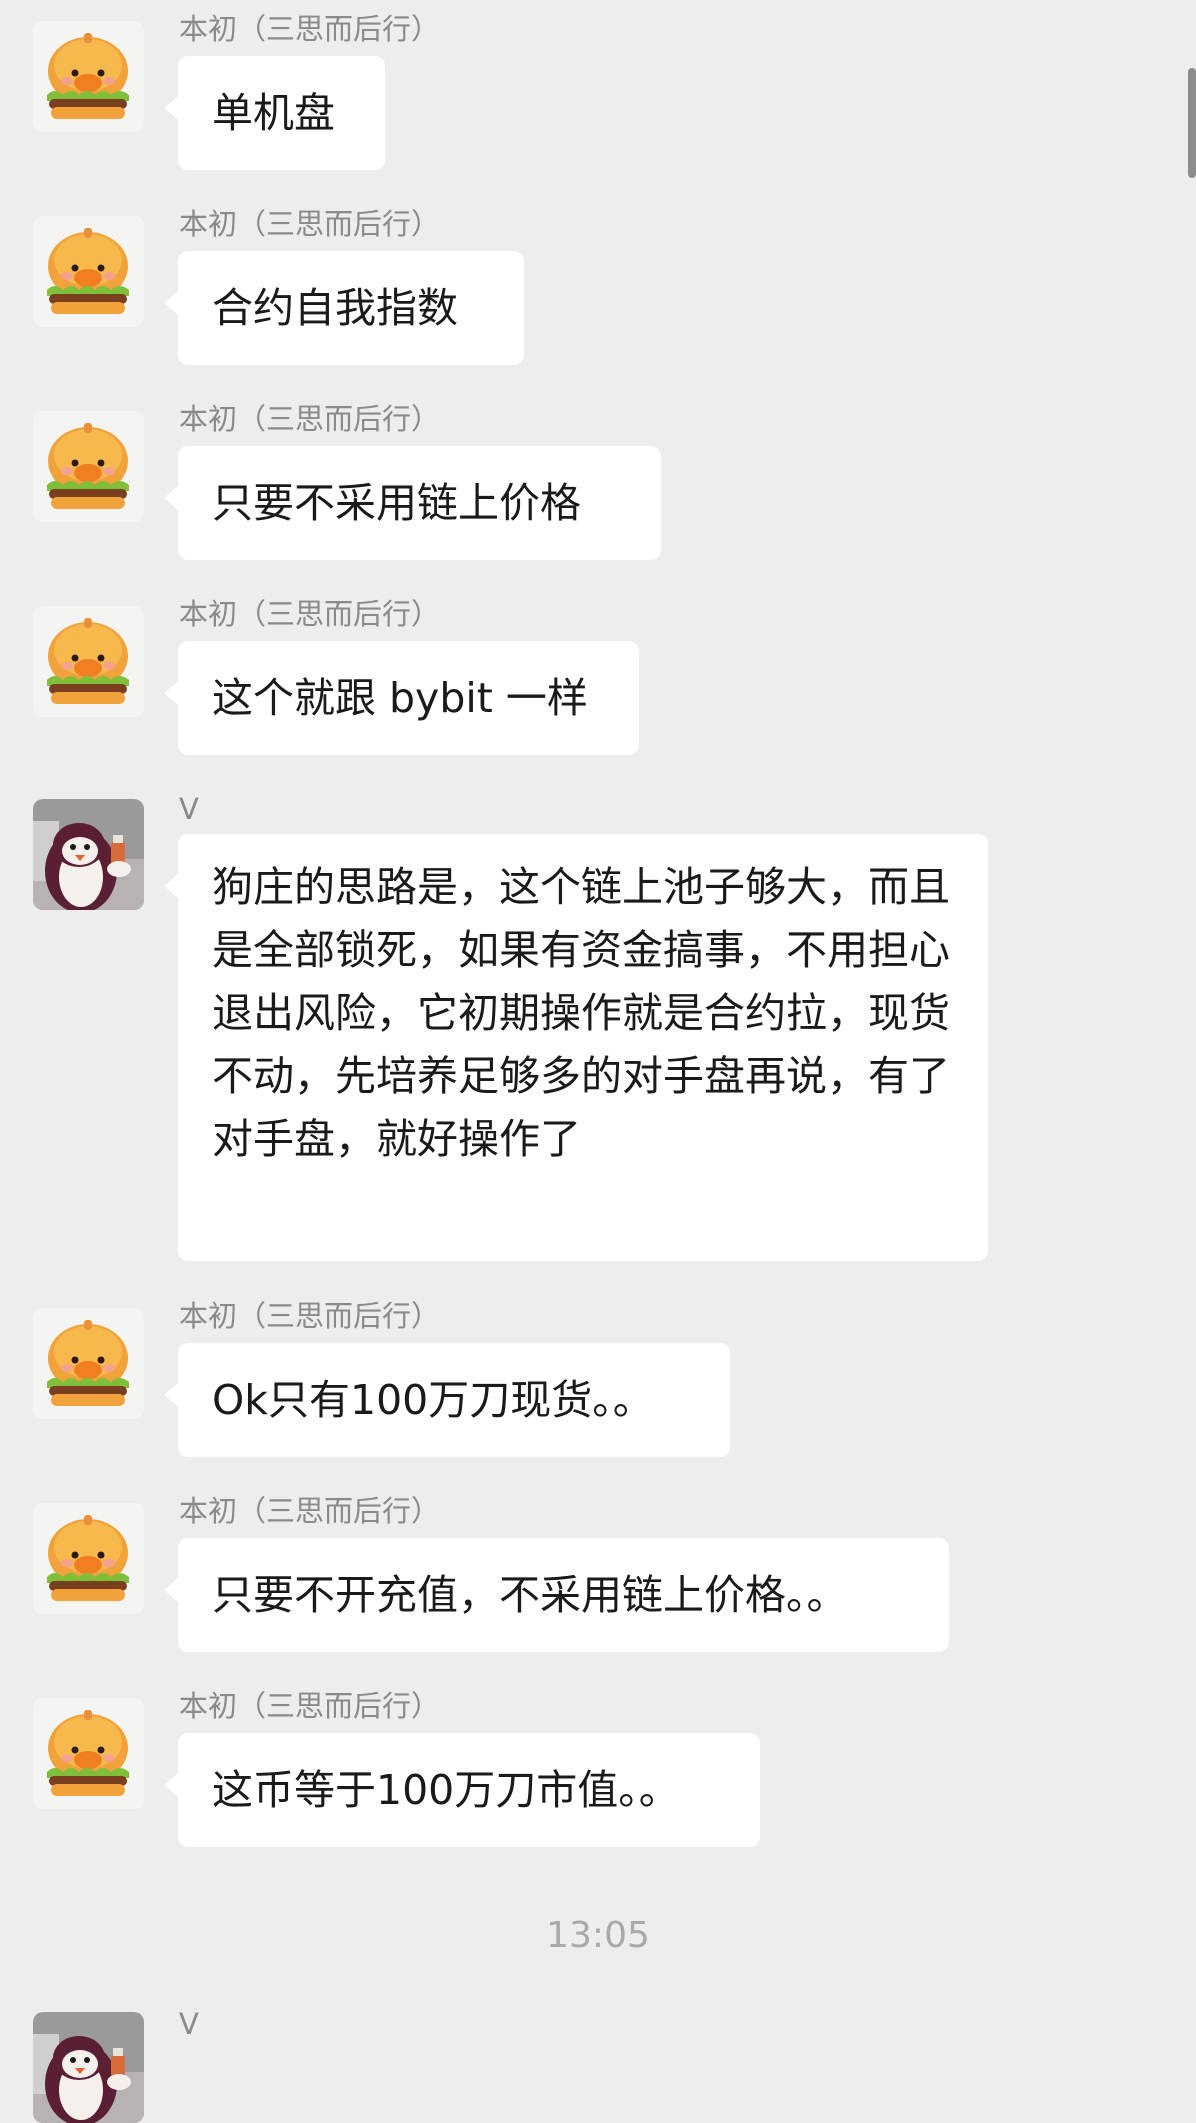 The height and width of the screenshot is (2123, 1196). I want to click on message-bubble: Ok只有100万刀现货。。, so click(447, 1400).